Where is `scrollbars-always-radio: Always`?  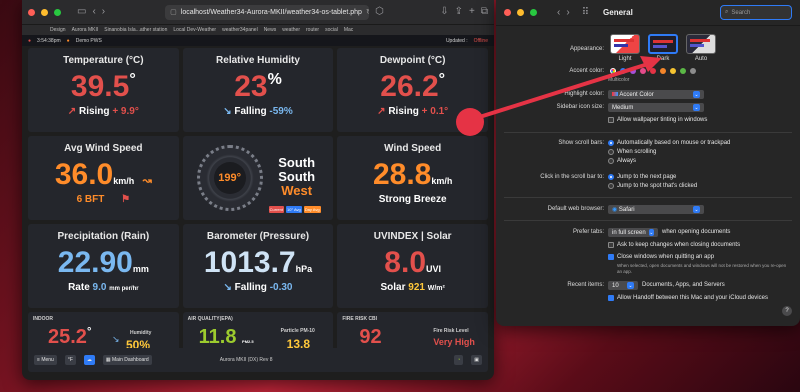 scrollbars-always-radio: Always is located at coordinates (622, 161).